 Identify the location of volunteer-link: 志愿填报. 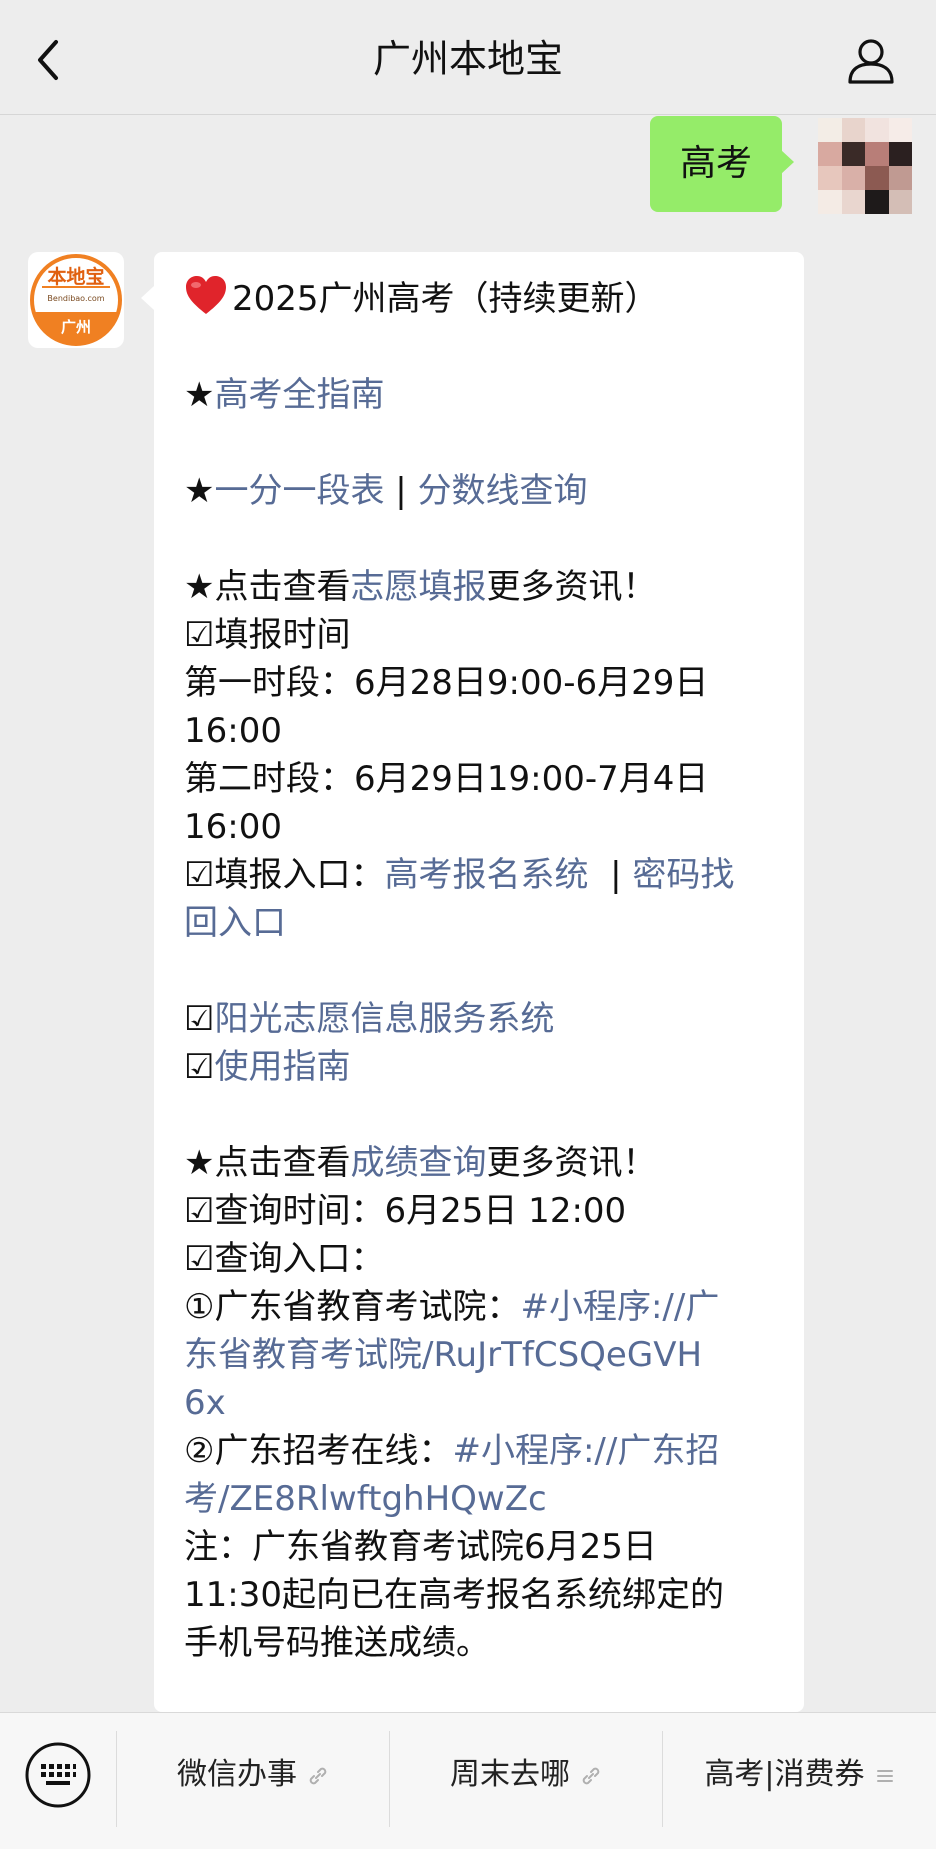
(418, 587).